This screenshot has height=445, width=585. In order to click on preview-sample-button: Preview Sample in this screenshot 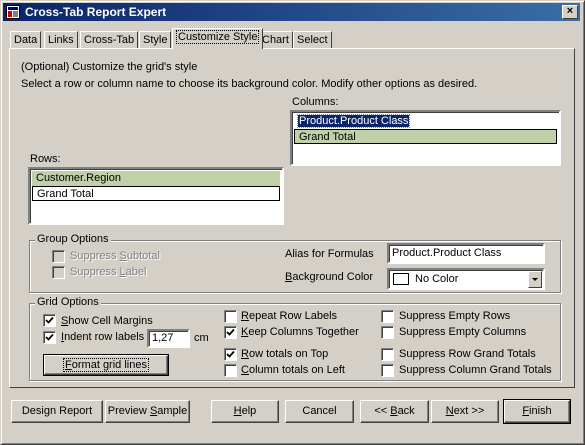, I will do `click(147, 411)`.